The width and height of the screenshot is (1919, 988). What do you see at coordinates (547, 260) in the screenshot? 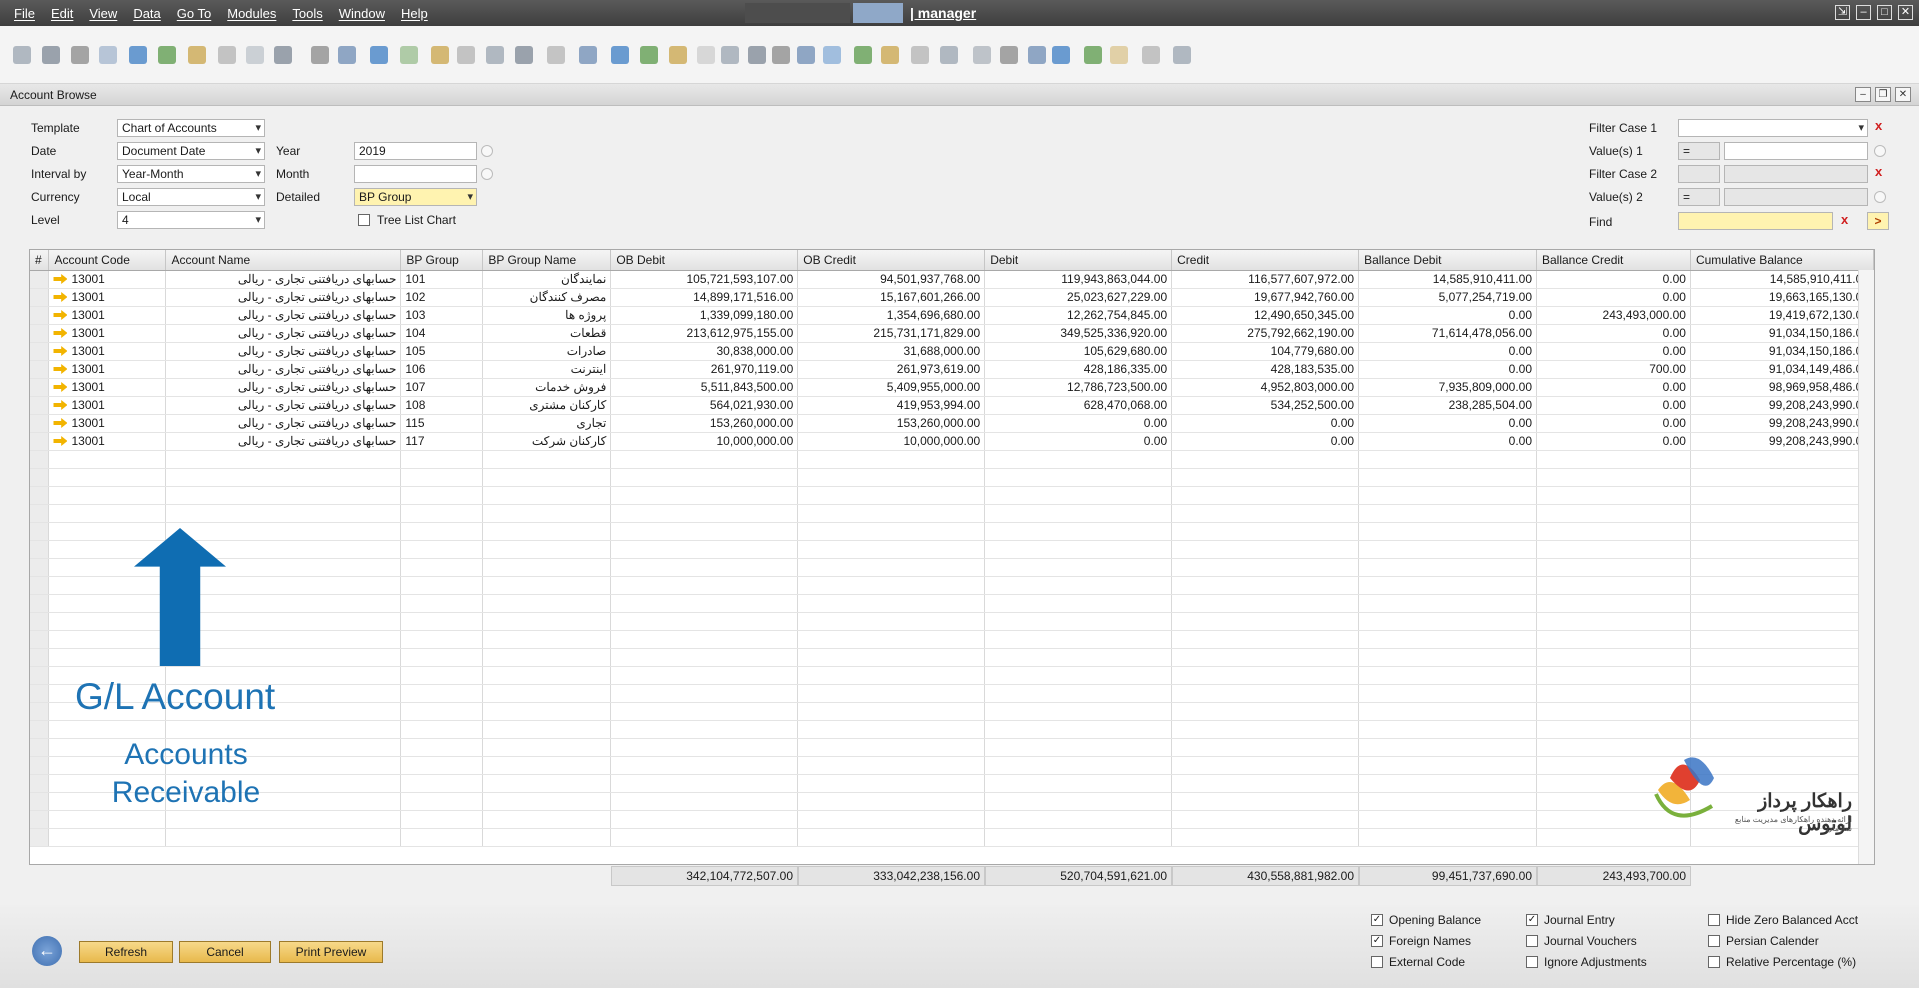
I see `column-header: BP Group Name` at bounding box center [547, 260].